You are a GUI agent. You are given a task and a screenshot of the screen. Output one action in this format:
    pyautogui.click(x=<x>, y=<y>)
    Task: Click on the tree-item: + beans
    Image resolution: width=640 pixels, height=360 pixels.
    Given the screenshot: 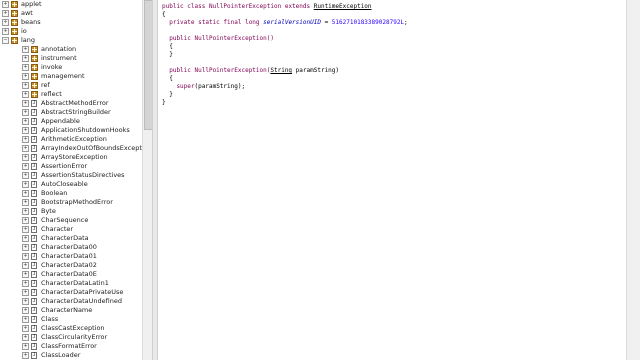 What is the action you would take?
    pyautogui.click(x=71, y=22)
    